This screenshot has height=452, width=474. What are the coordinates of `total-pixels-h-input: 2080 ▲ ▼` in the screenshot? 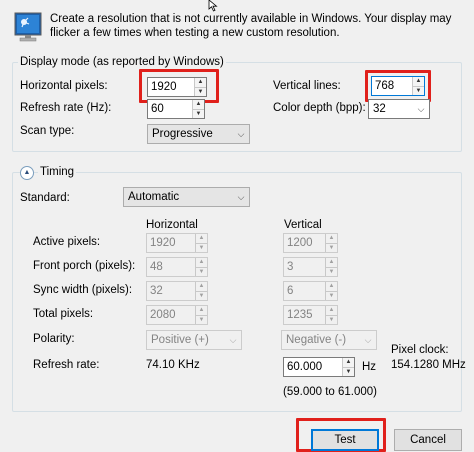 It's located at (177, 315).